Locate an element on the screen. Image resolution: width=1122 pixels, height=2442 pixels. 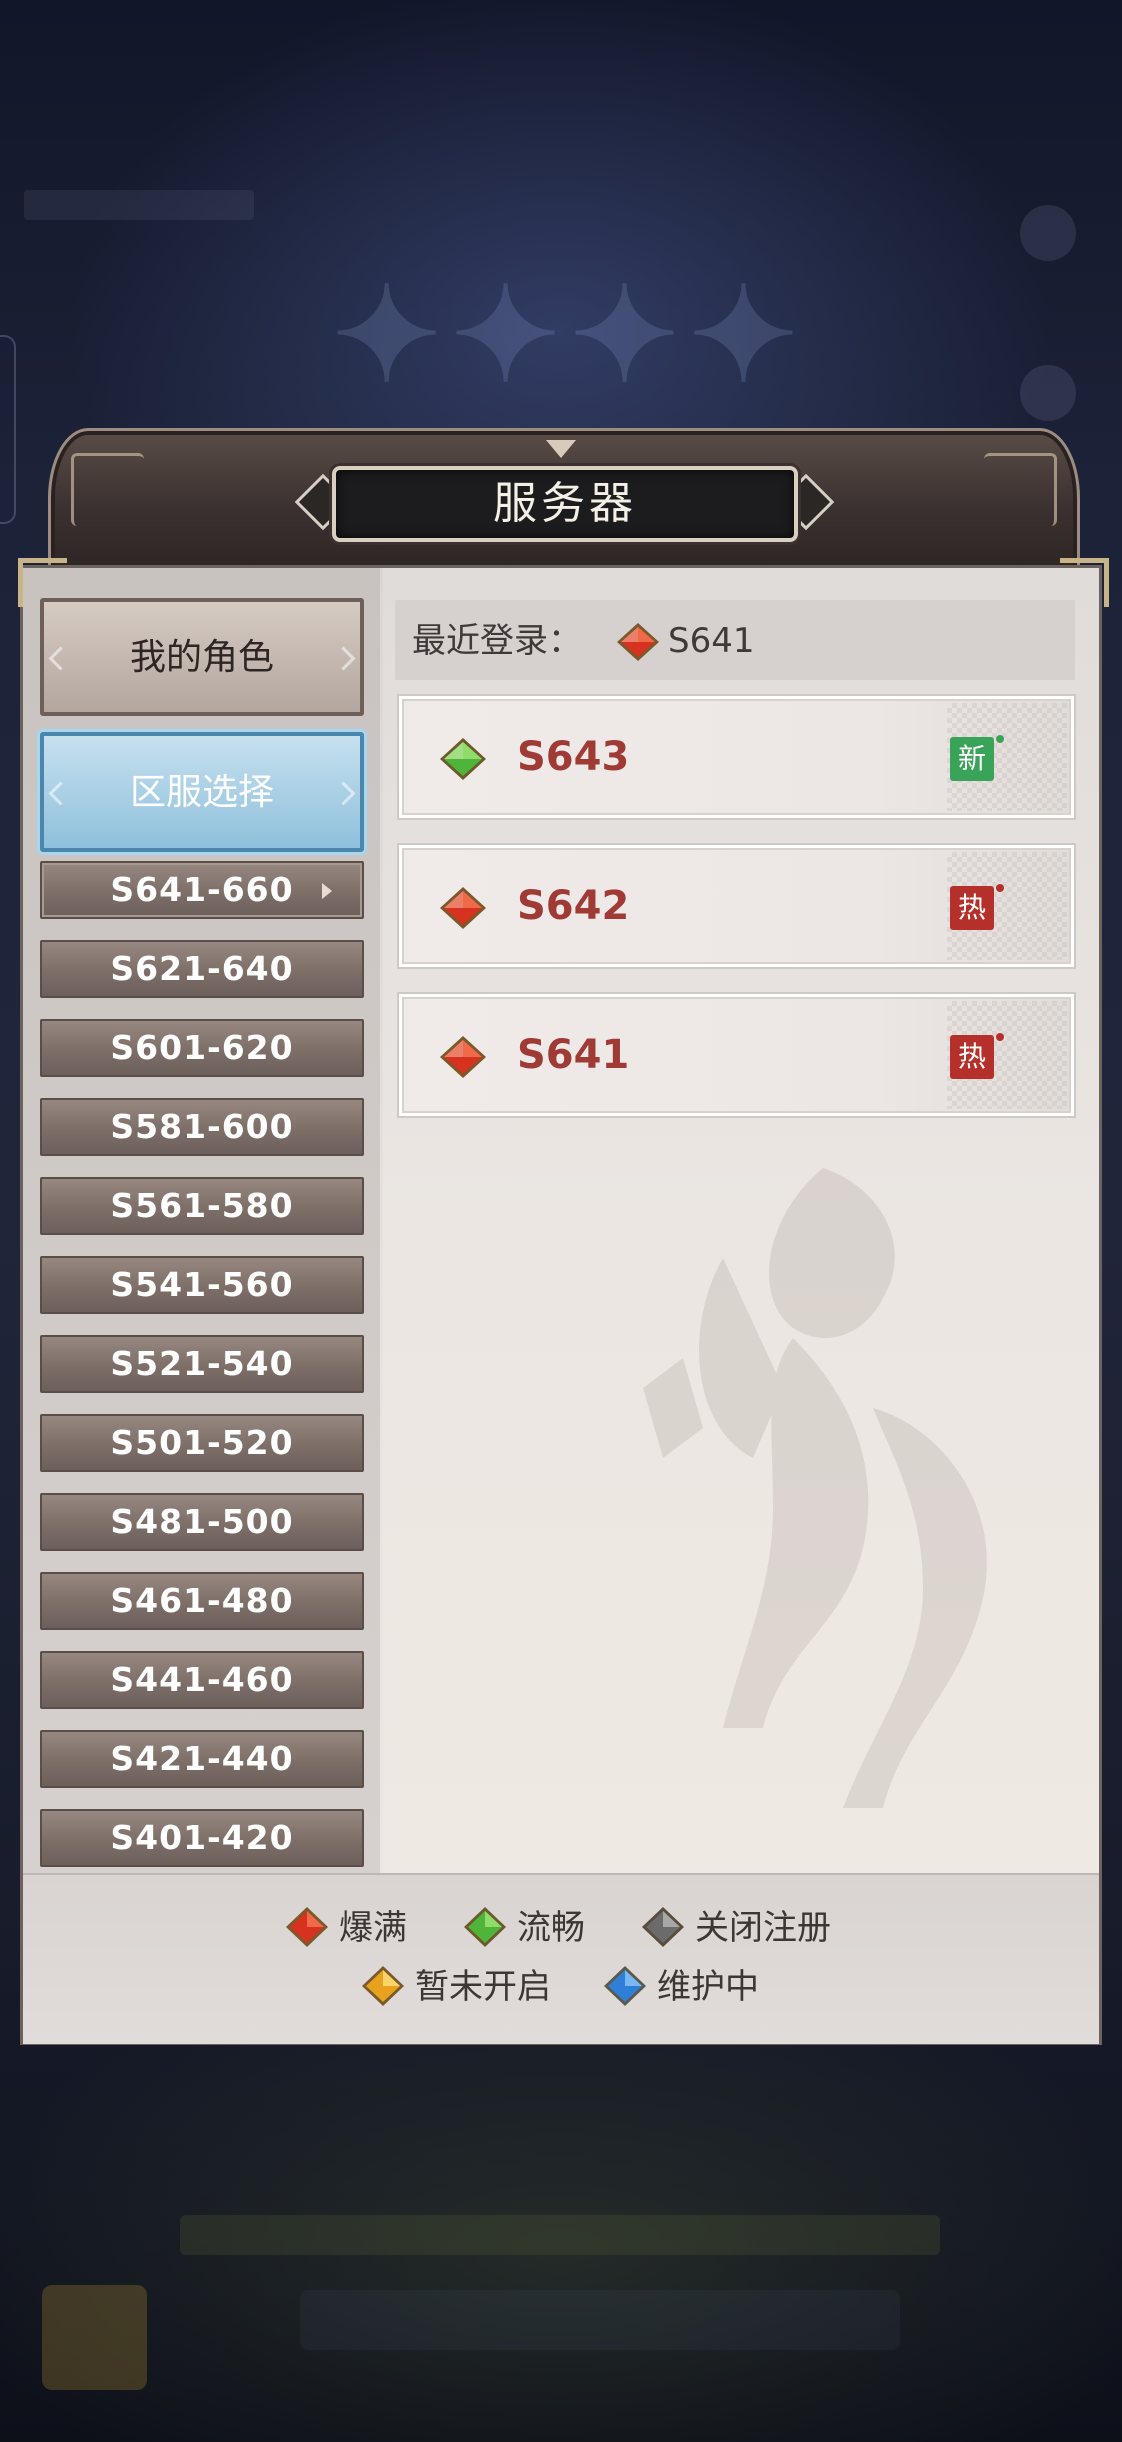
server-range-label: S481-500 is located at coordinates (202, 1521).